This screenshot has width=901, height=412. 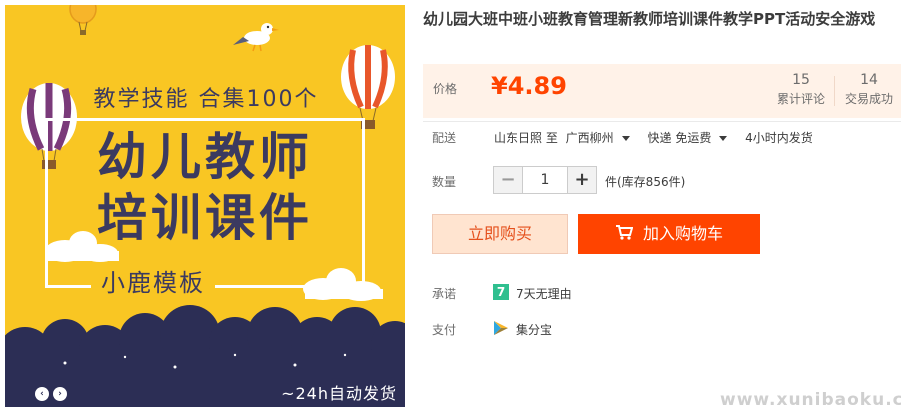 I want to click on quantity-decrease-button: −, so click(x=508, y=180).